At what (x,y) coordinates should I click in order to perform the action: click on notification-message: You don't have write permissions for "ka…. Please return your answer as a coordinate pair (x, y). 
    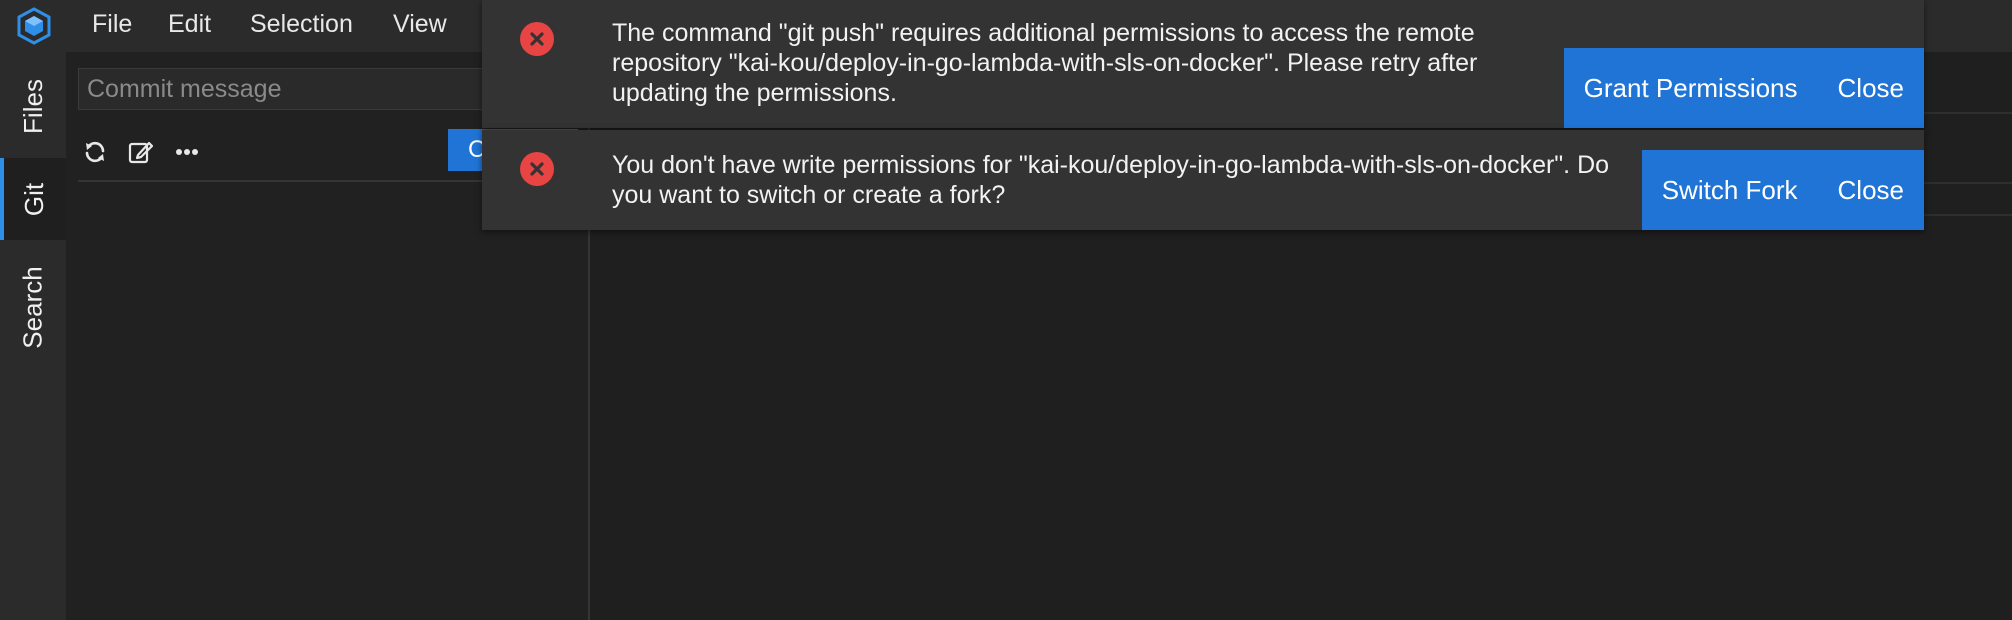
    Looking at the image, I should click on (1111, 180).